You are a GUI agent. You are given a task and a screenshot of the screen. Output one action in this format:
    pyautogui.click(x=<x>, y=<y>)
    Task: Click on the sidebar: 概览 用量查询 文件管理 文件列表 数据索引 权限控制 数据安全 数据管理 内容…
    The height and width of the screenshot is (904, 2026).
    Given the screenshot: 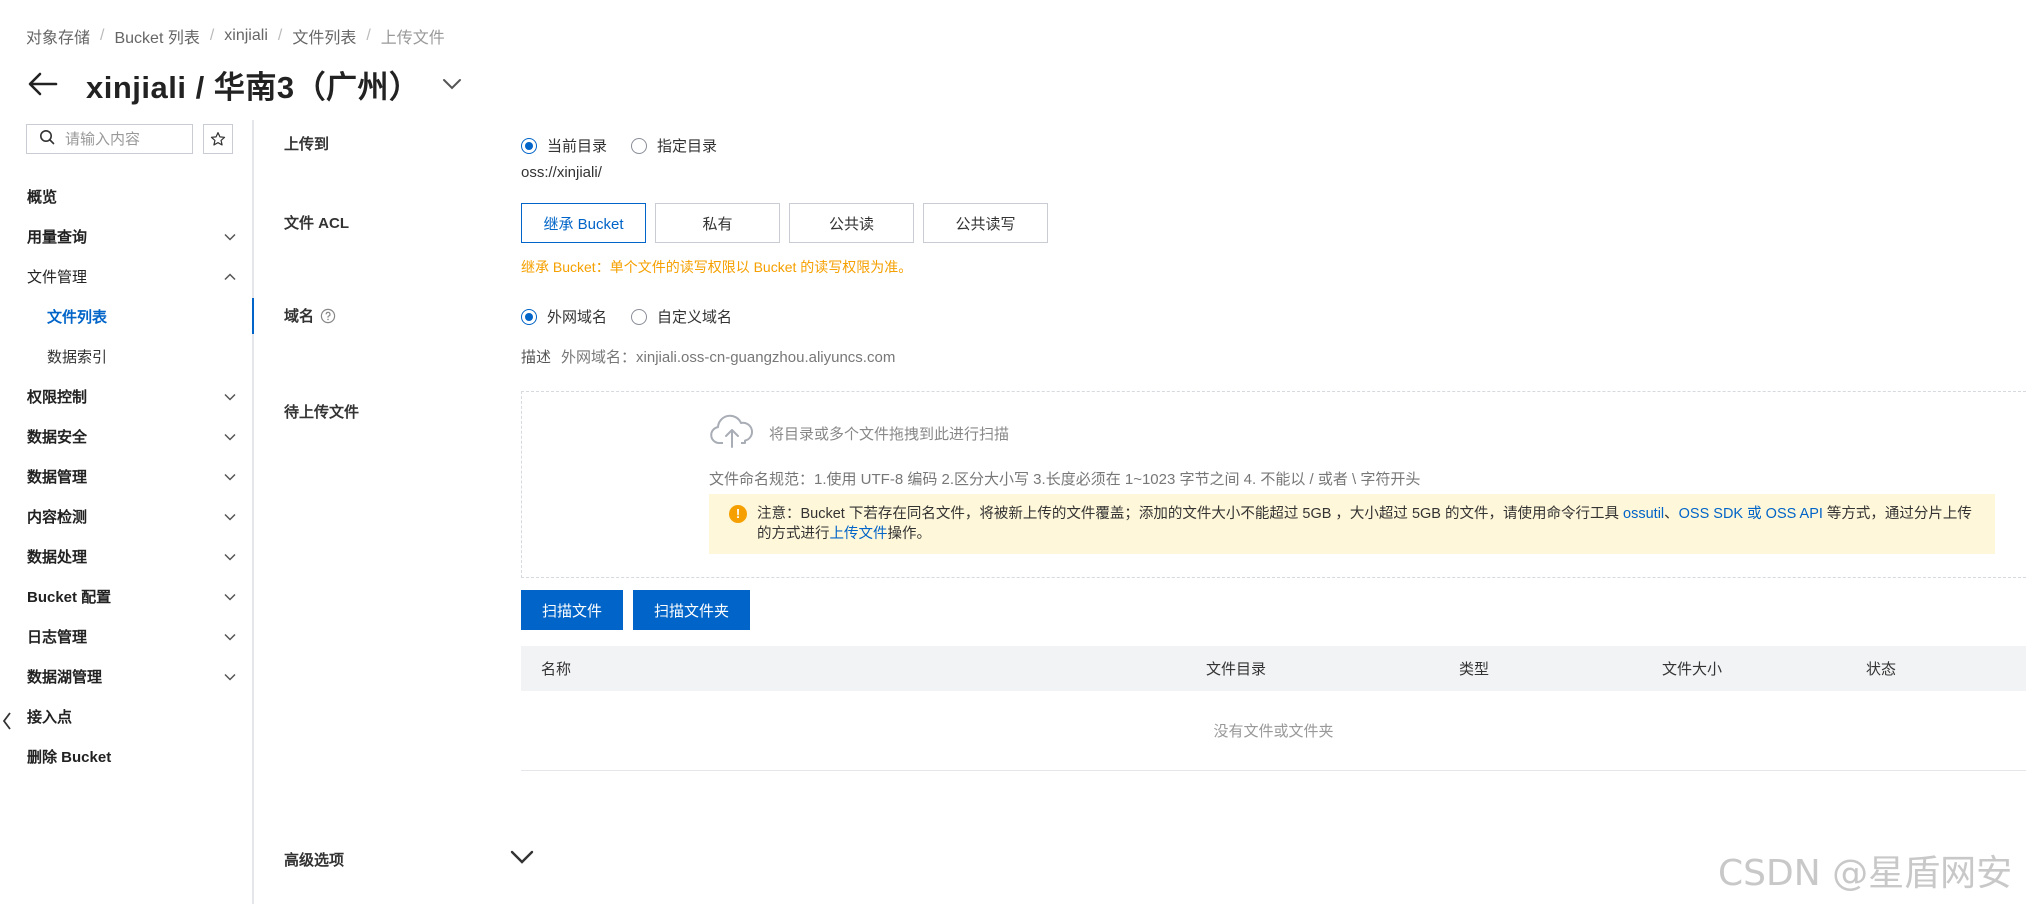 What is the action you would take?
    pyautogui.click(x=127, y=512)
    